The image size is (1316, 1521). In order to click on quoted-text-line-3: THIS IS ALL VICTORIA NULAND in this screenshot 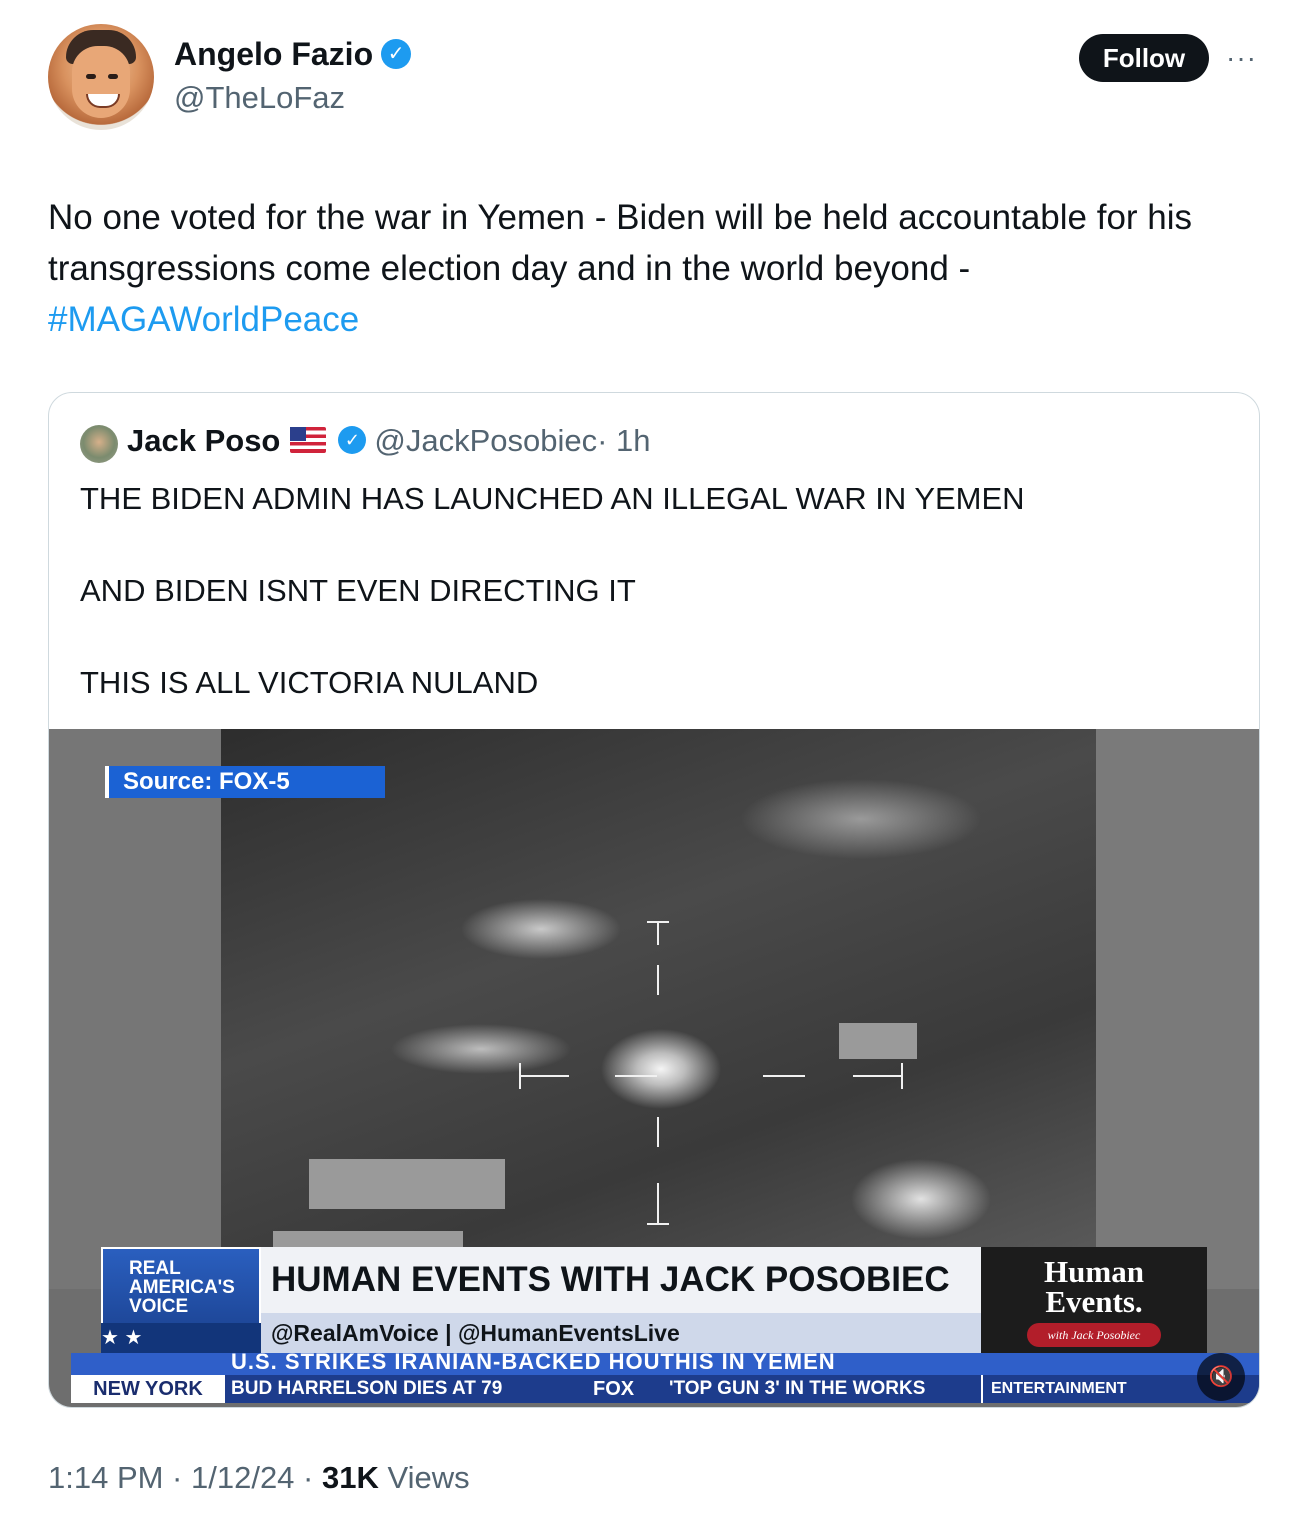, I will do `click(309, 682)`.